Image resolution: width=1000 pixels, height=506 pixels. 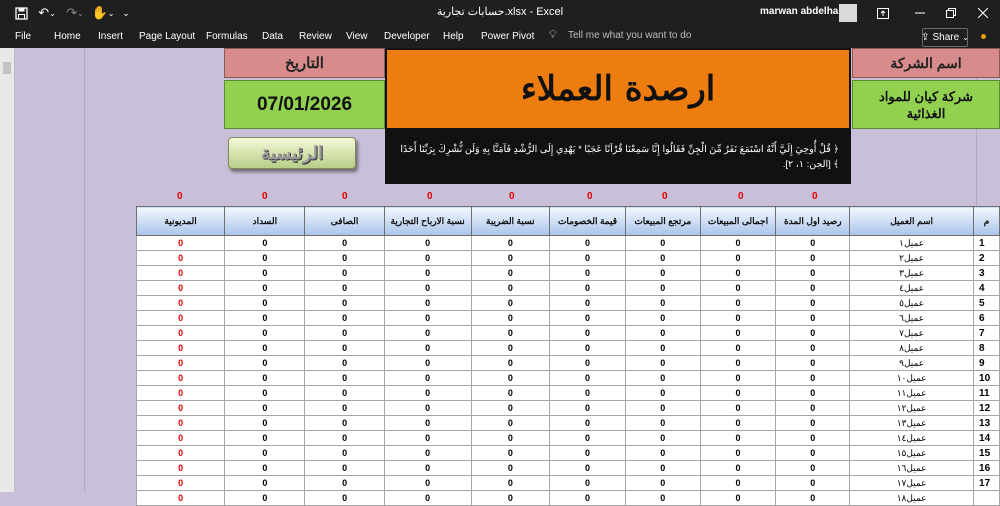 What do you see at coordinates (986, 243) in the screenshot?
I see `cell-index: 1` at bounding box center [986, 243].